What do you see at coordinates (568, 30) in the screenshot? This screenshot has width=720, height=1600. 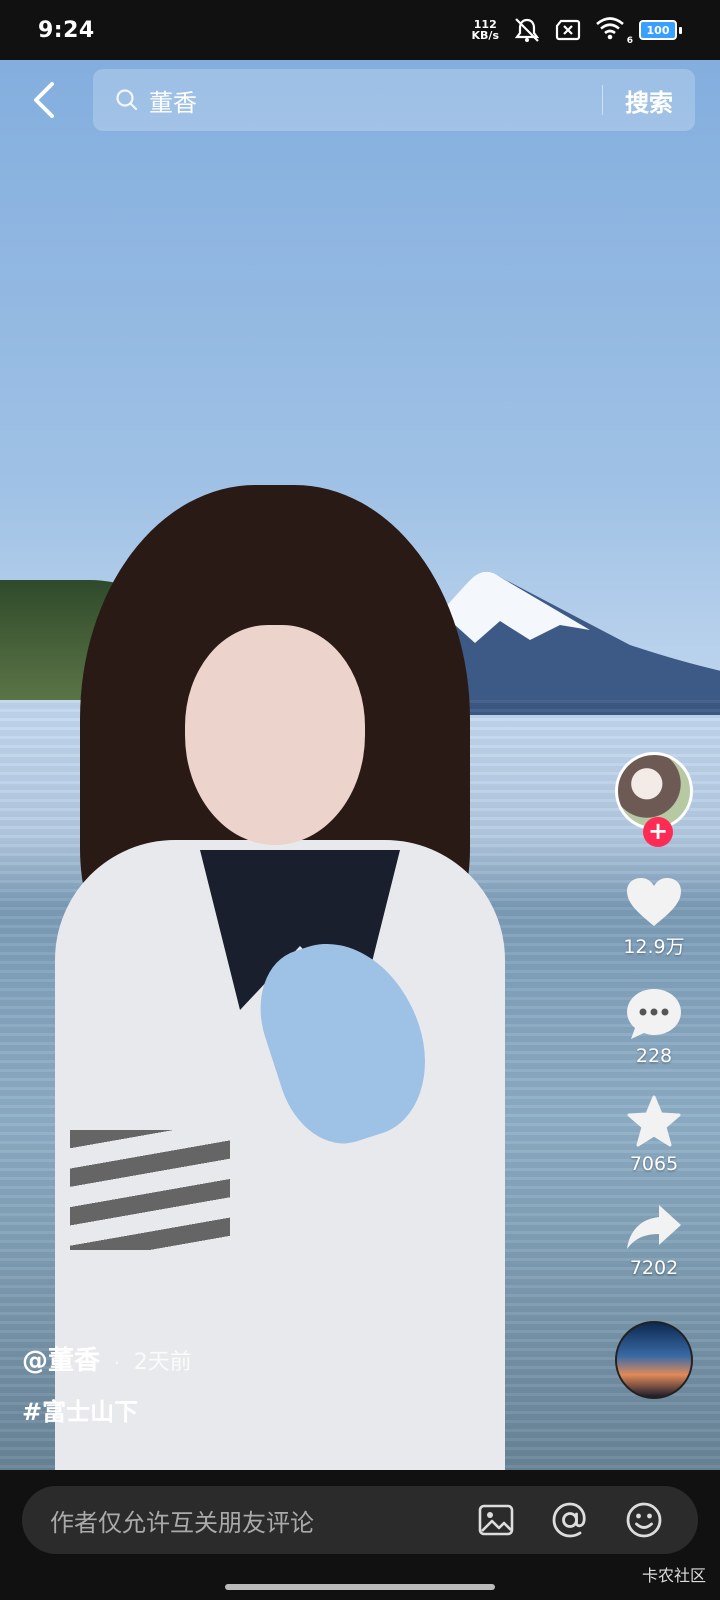 I see `sim-error-icon` at bounding box center [568, 30].